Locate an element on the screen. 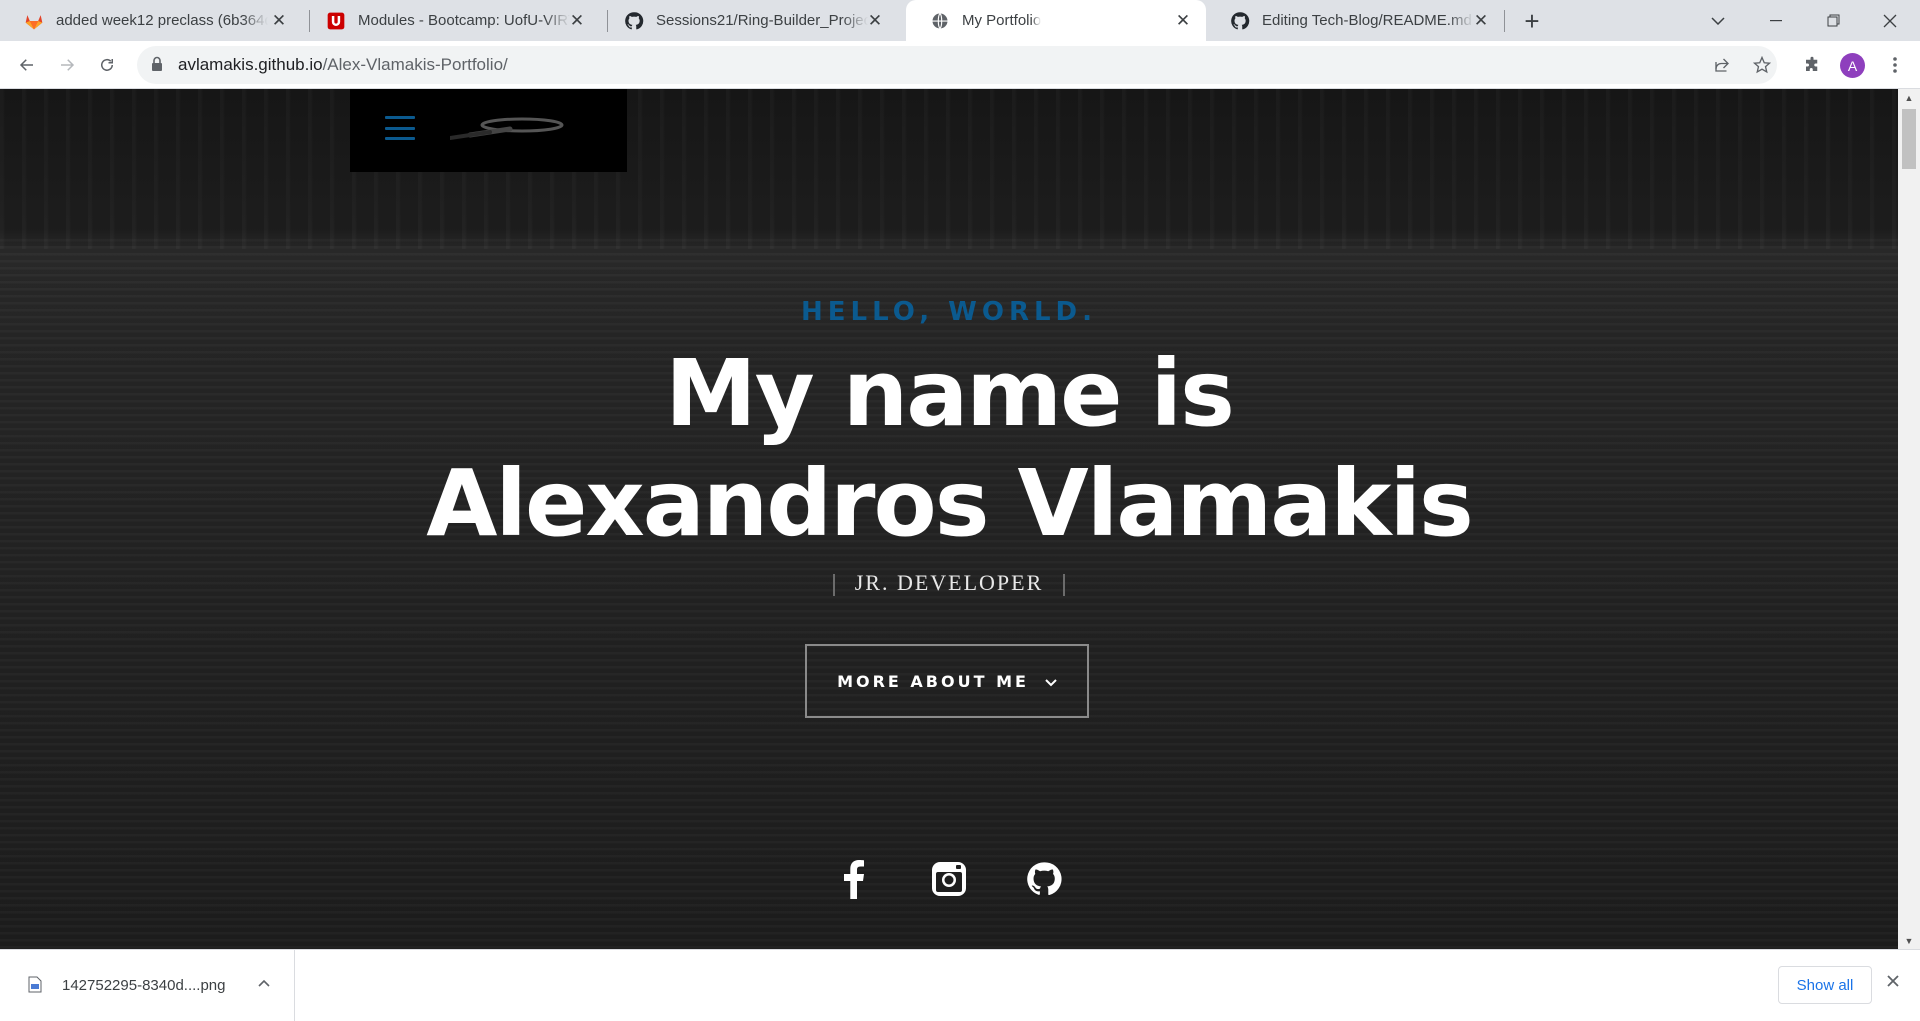  hero-position: JR. DEVELOPER is located at coordinates (949, 583).